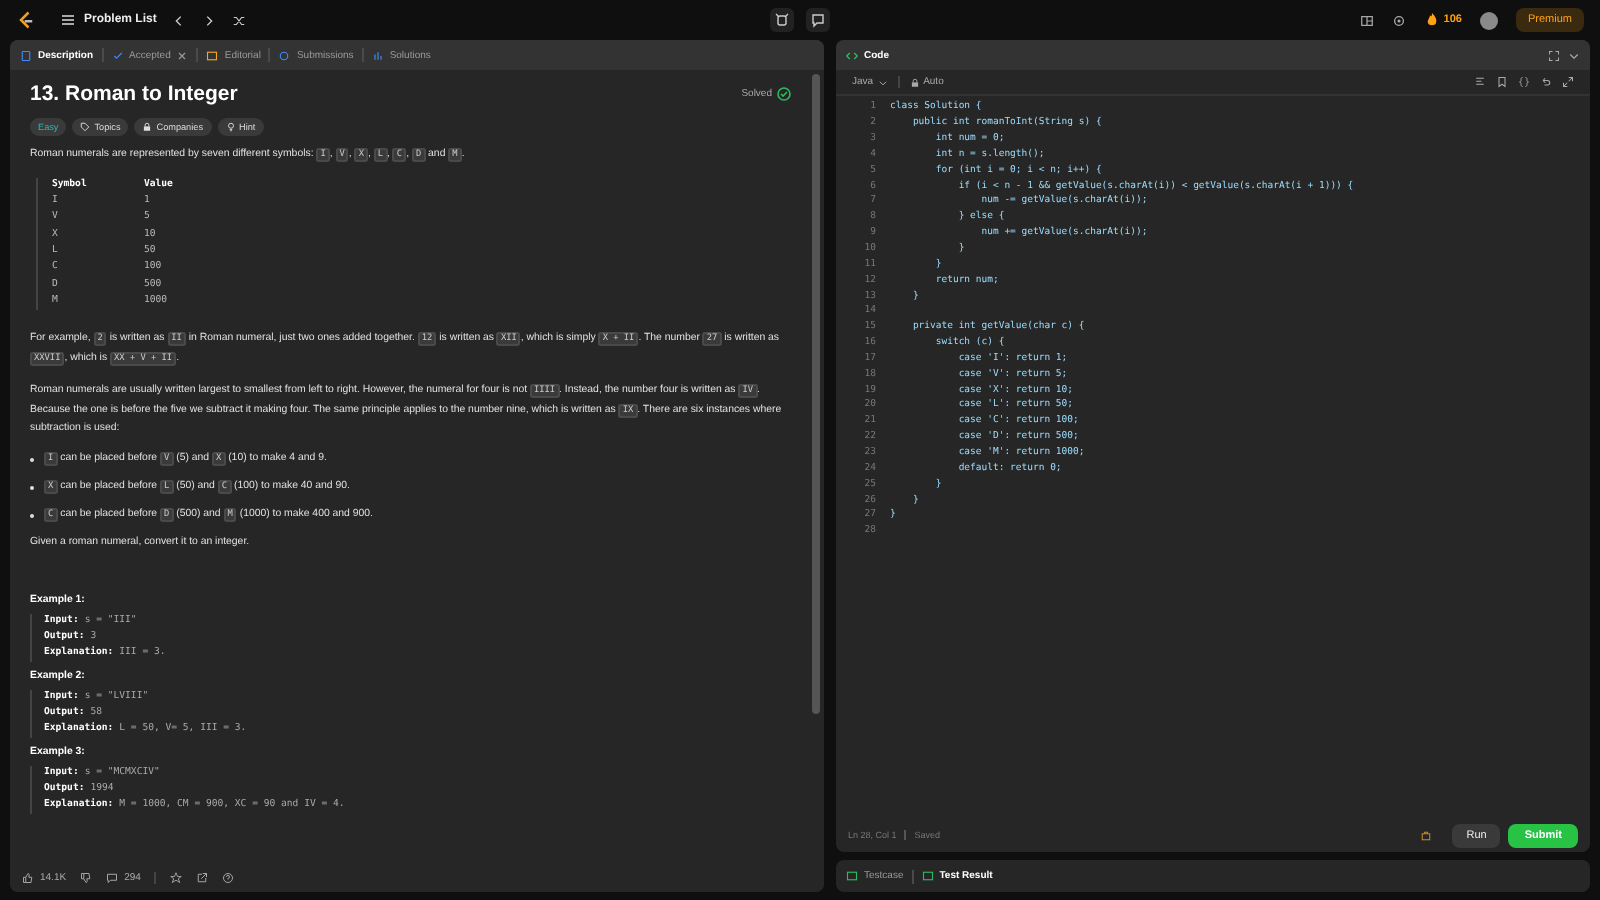 Image resolution: width=1600 pixels, height=900 pixels. Describe the element at coordinates (1431, 20) in the screenshot. I see `flame-icon` at that location.